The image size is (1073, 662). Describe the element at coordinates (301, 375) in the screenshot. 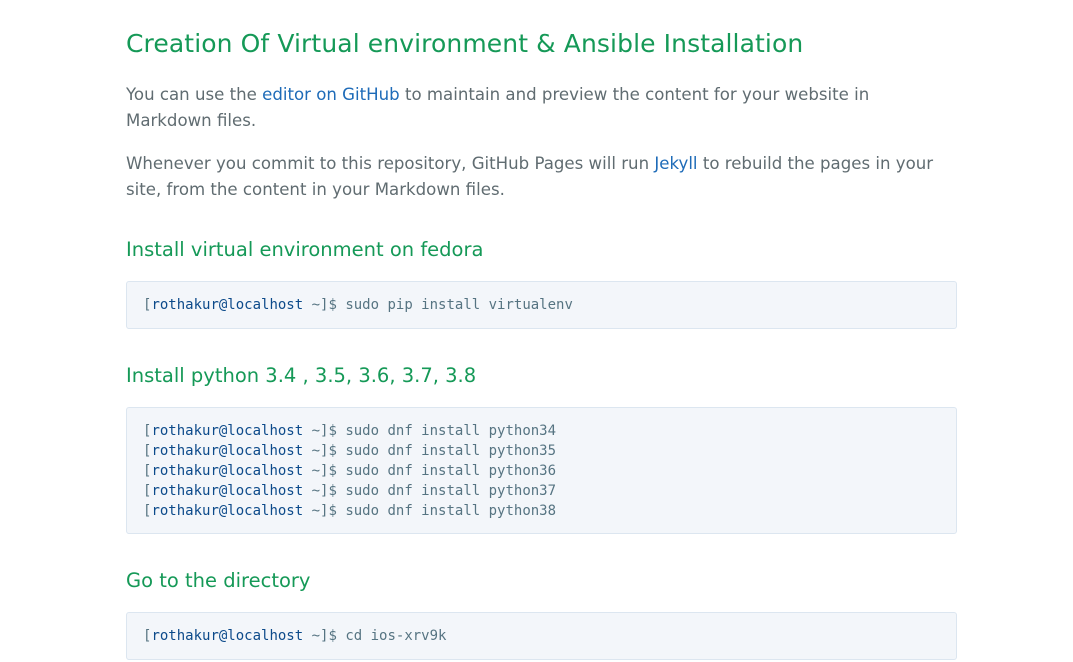

I see `section-heading-python: Install python 3.4 , 3.5, 3.6, 3.7, 3.8` at that location.